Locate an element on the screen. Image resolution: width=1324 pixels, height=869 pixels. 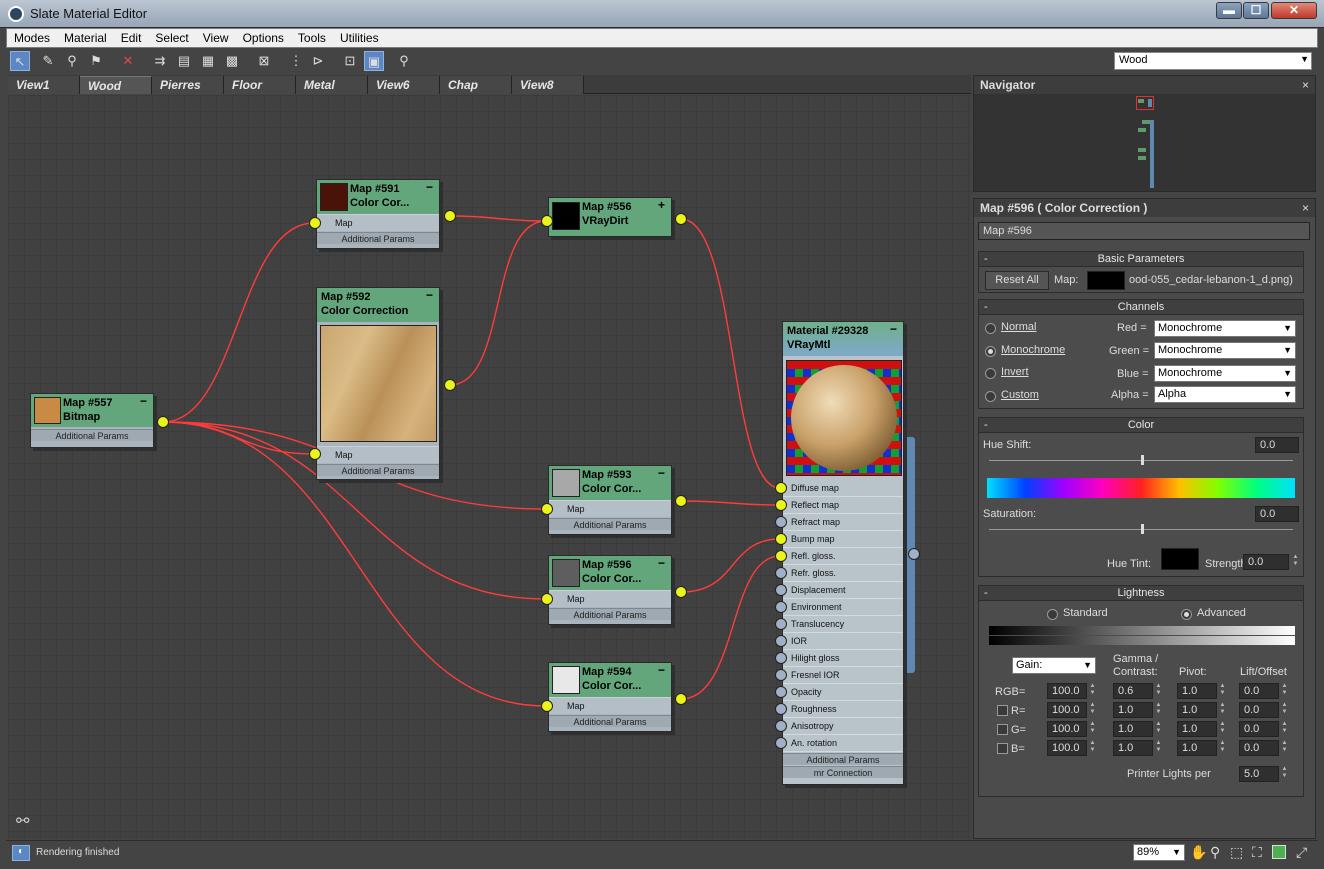
reset-all-button: Reset All is located at coordinates (1017, 280).